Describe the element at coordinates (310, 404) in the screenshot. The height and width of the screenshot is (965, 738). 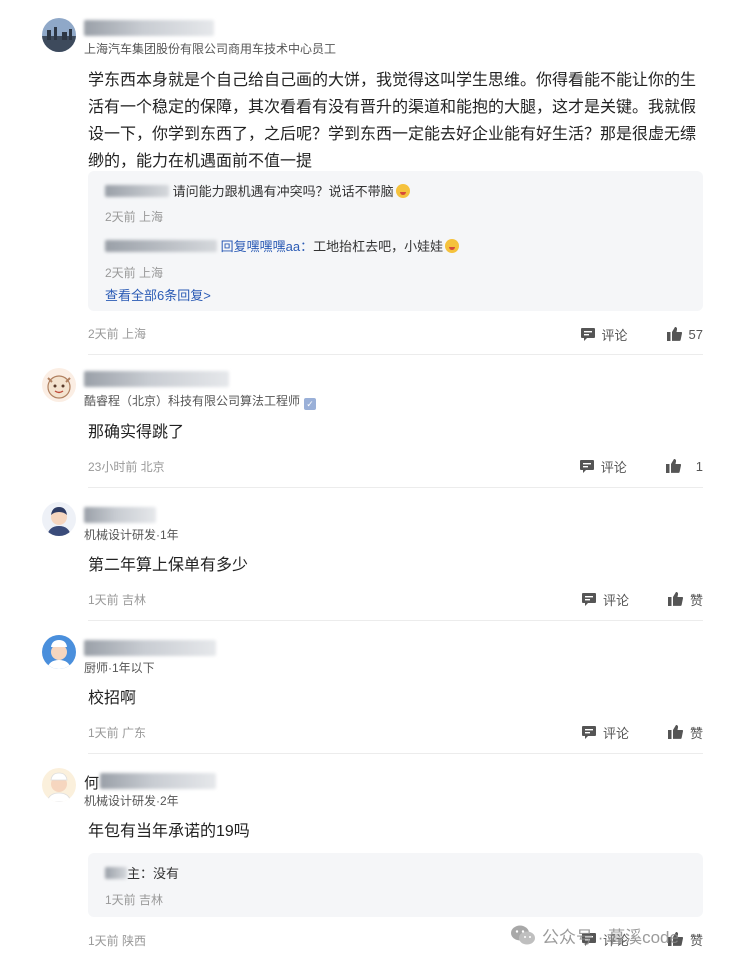
I see `verified-icon: ✓` at that location.